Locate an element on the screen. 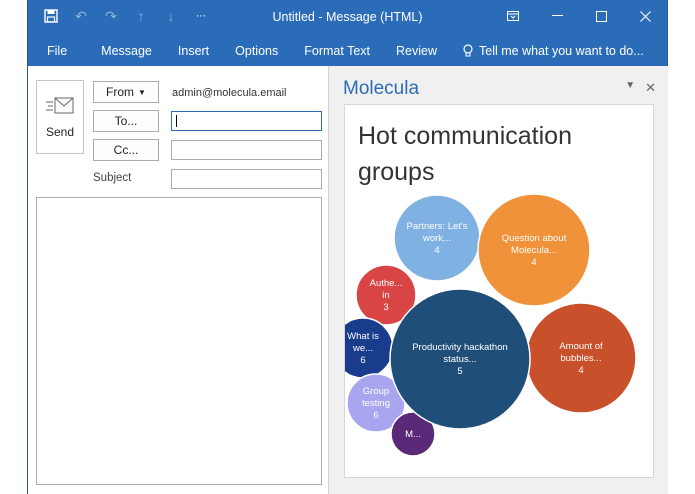 Image resolution: width=695 pixels, height=494 pixels. bubble-label: Question about is located at coordinates (534, 238).